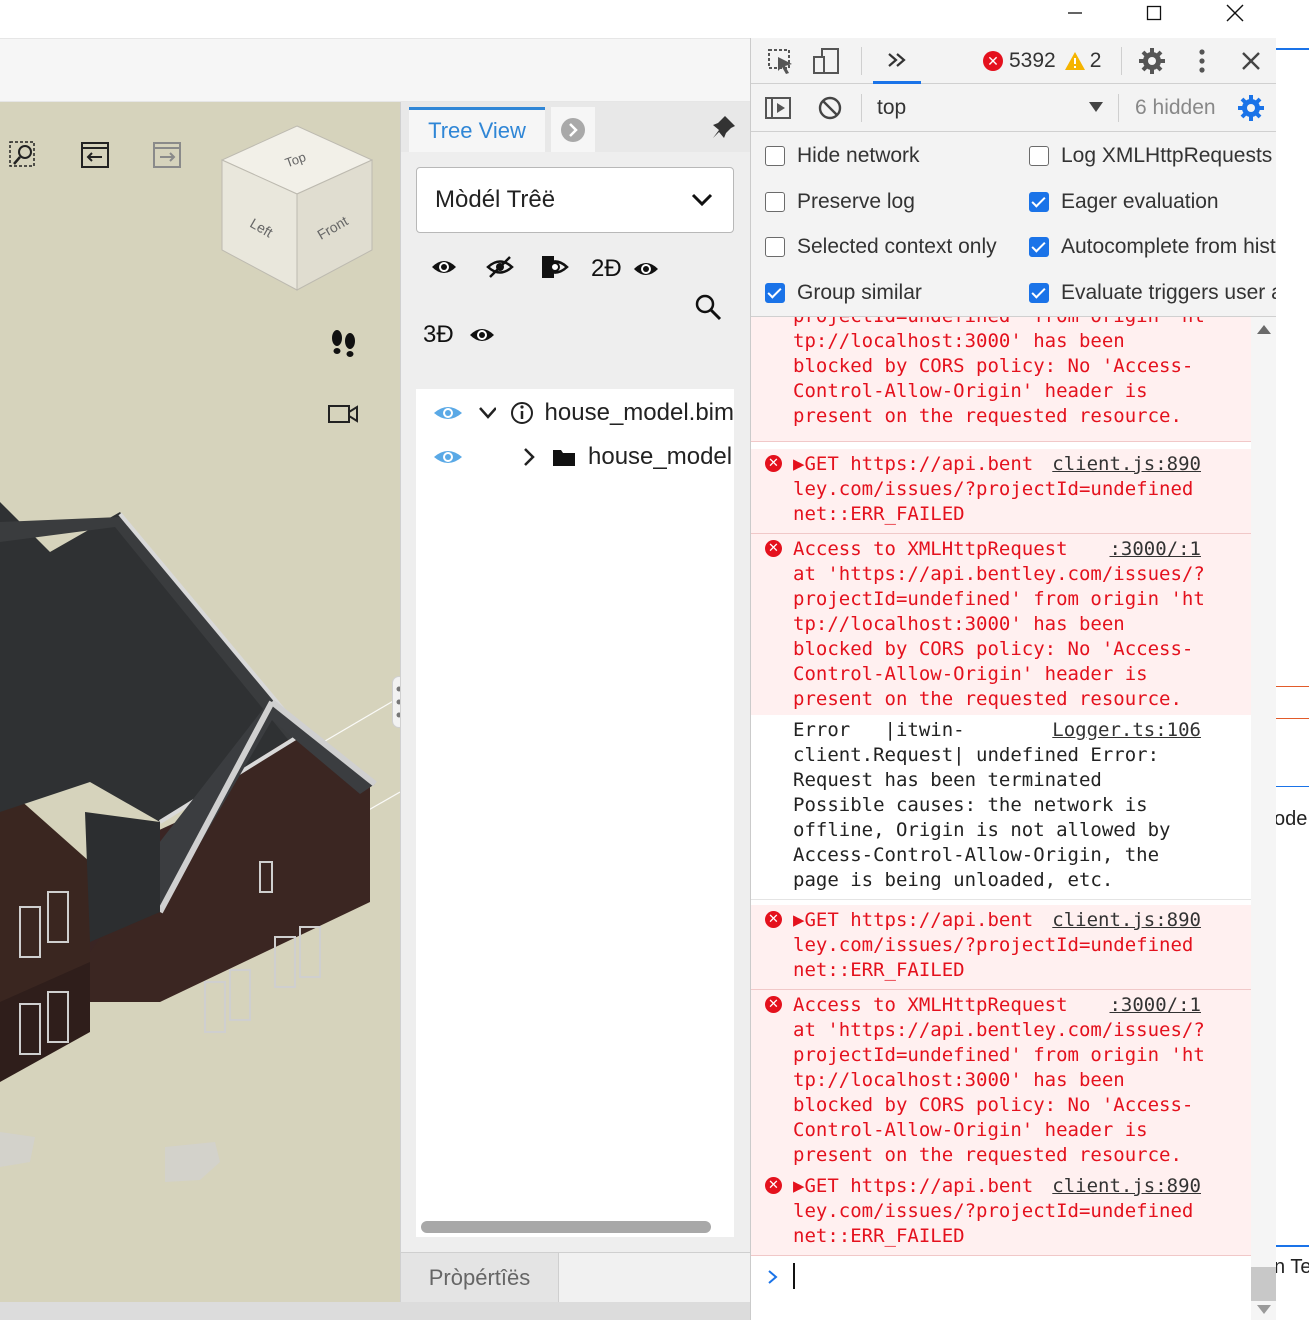 Image resolution: width=1309 pixels, height=1320 pixels. Describe the element at coordinates (892, 107) in the screenshot. I see `context-selector-value: top` at that location.